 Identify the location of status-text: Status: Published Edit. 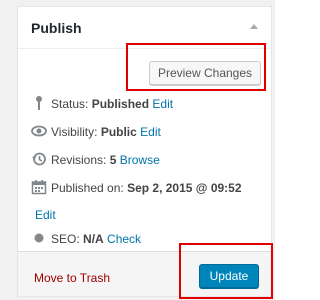
(112, 104).